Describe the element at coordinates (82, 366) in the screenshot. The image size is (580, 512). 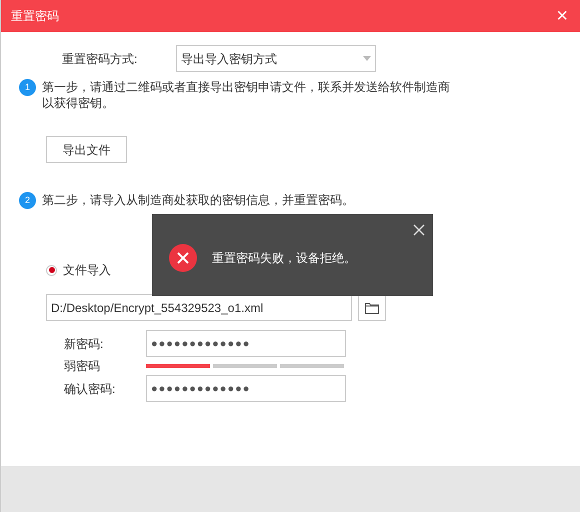
I see `strength-label: 弱密码` at that location.